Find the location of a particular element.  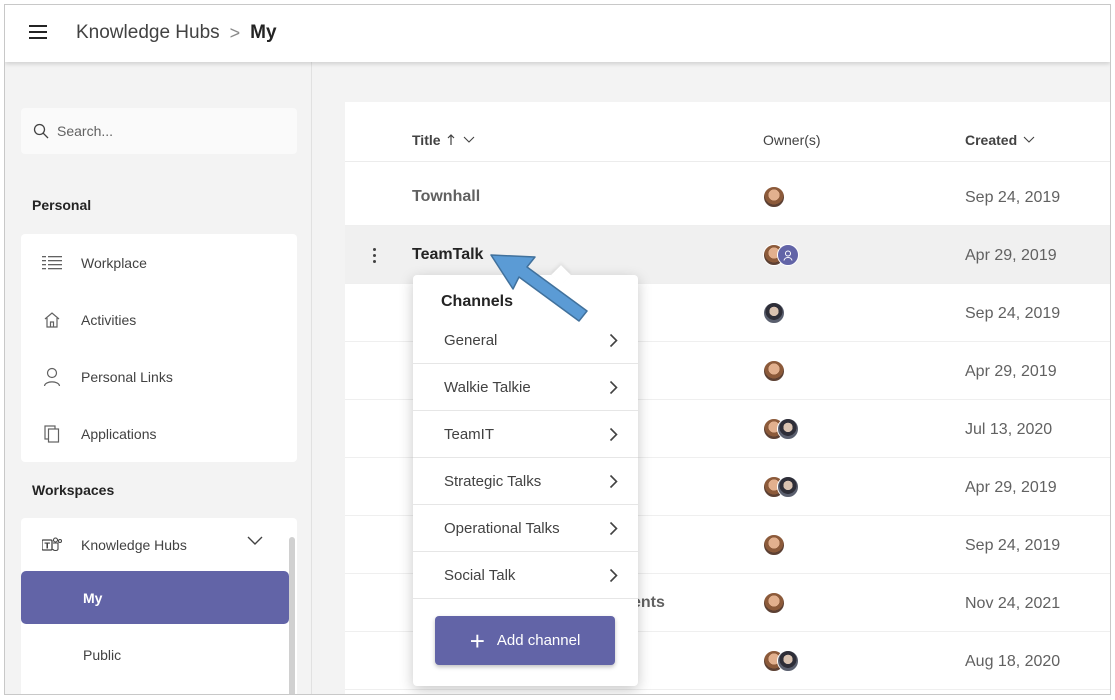

search-icon is located at coordinates (41, 131).